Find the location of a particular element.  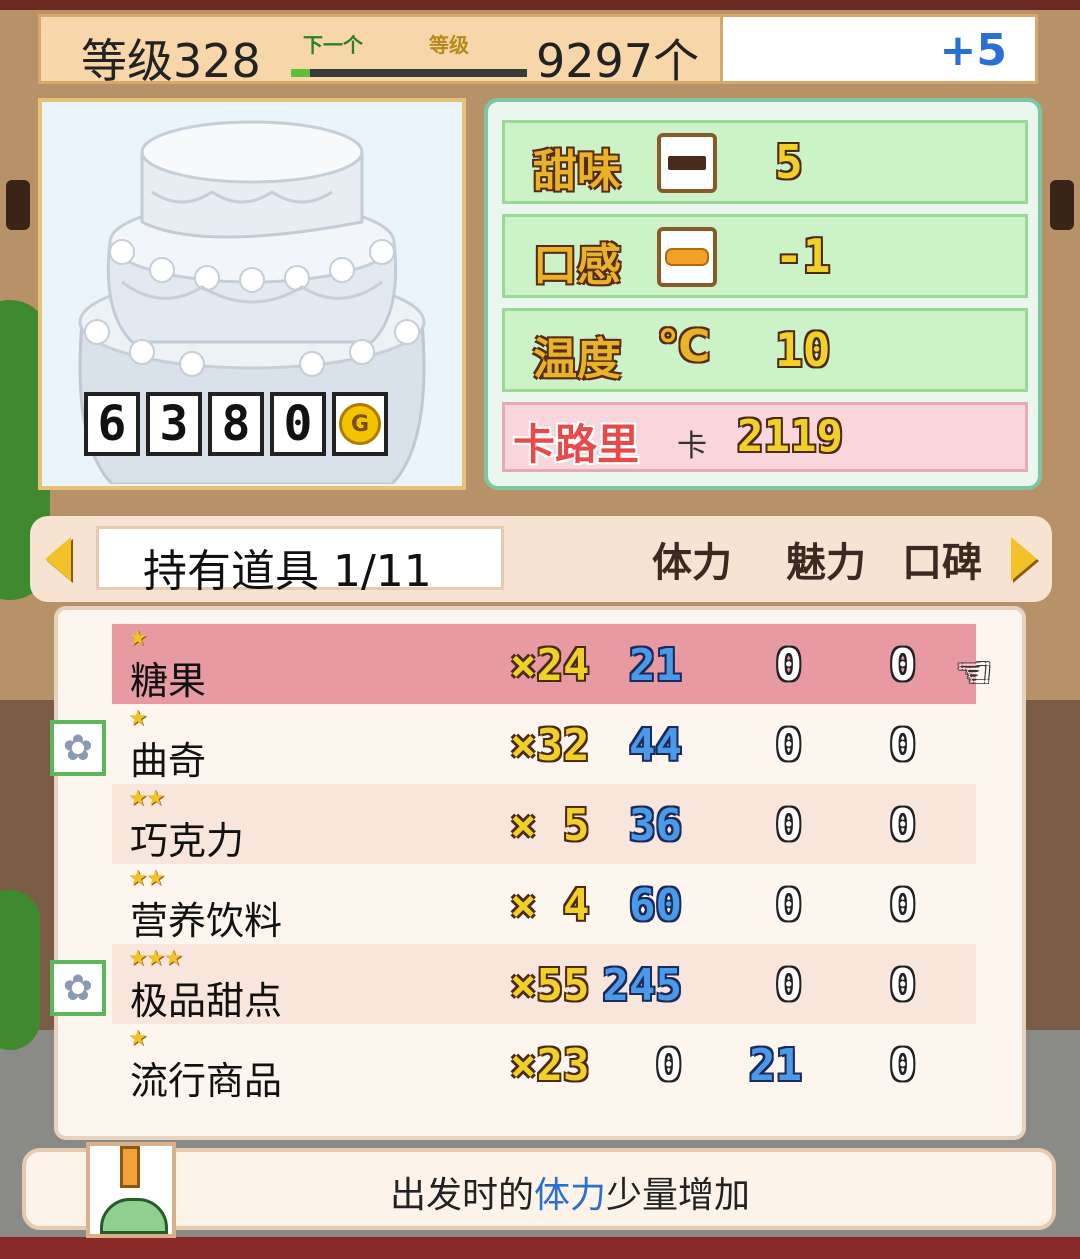

item-name: 流行商品 is located at coordinates (206, 1081).